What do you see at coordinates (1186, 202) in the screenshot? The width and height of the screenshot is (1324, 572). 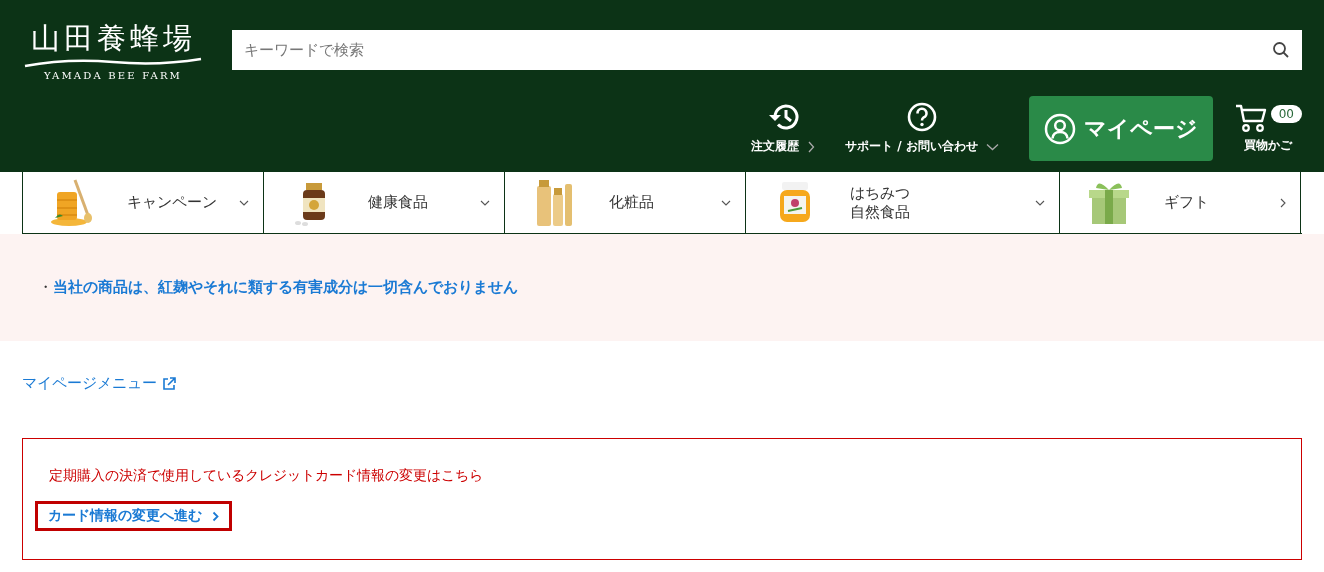 I see `category-label: ギフト` at bounding box center [1186, 202].